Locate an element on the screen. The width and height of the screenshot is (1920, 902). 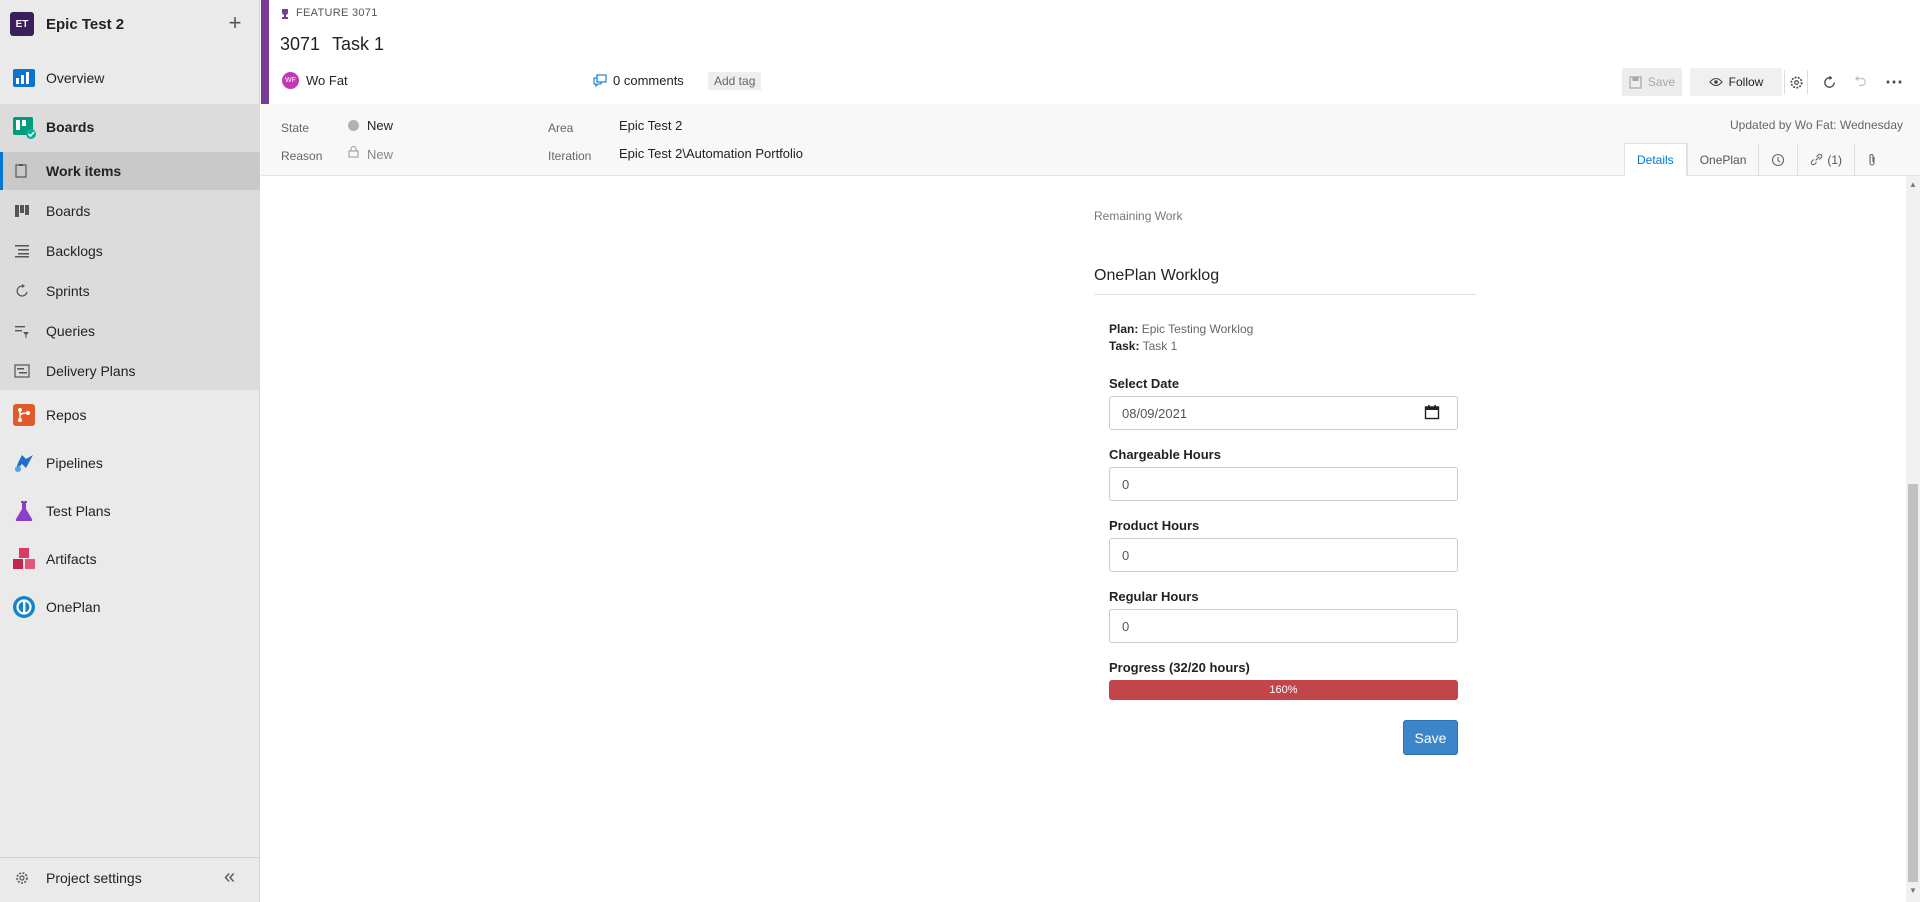
plan-value: Epic Testing Worklog is located at coordinates (1197, 329).